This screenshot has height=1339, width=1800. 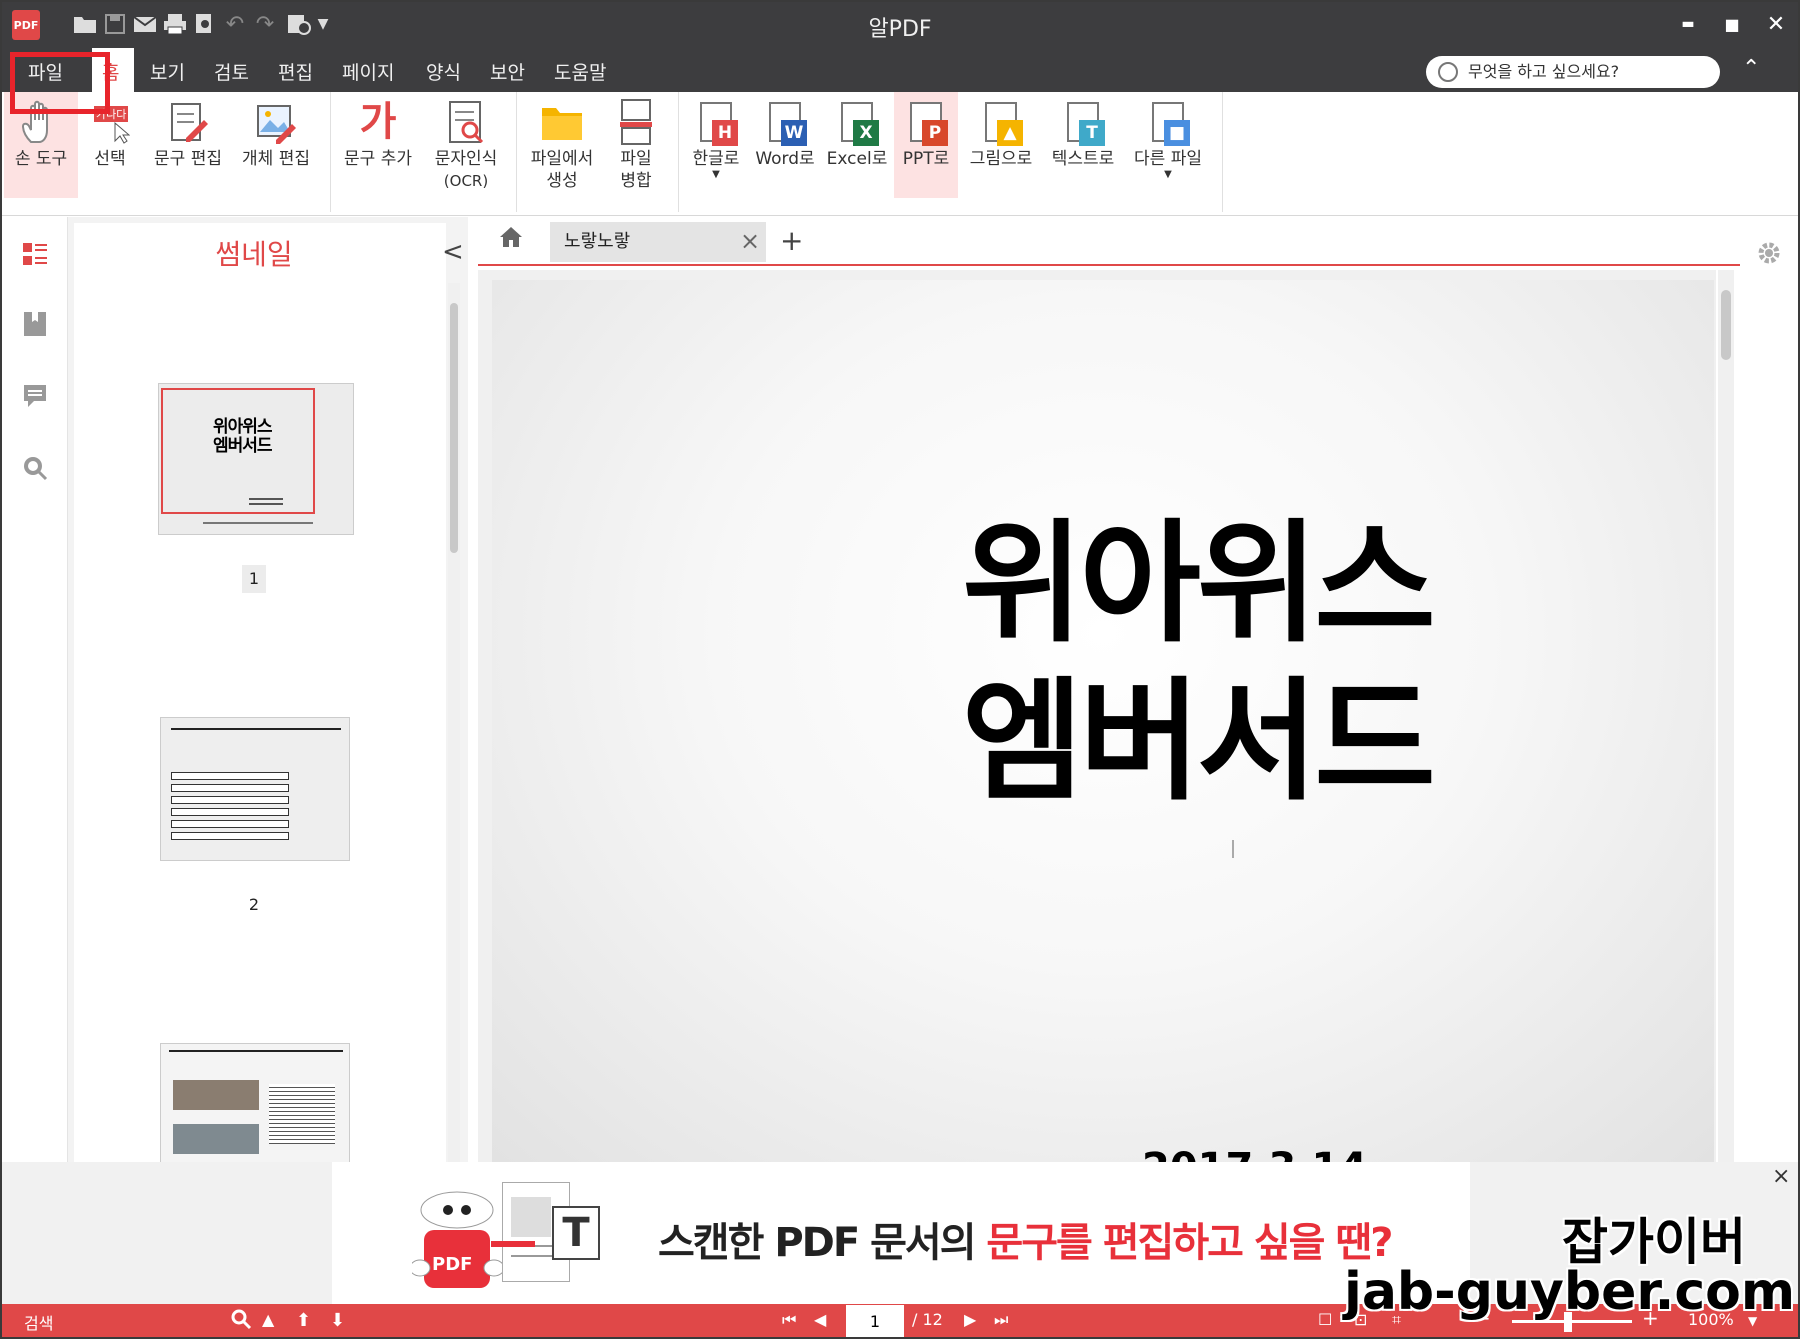 I want to click on other-file-button: ■ 다른 파일 ▼, so click(x=1168, y=145).